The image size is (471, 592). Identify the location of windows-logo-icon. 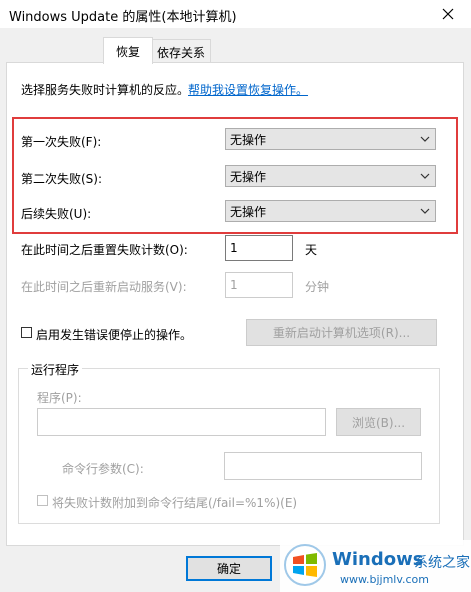
(305, 565).